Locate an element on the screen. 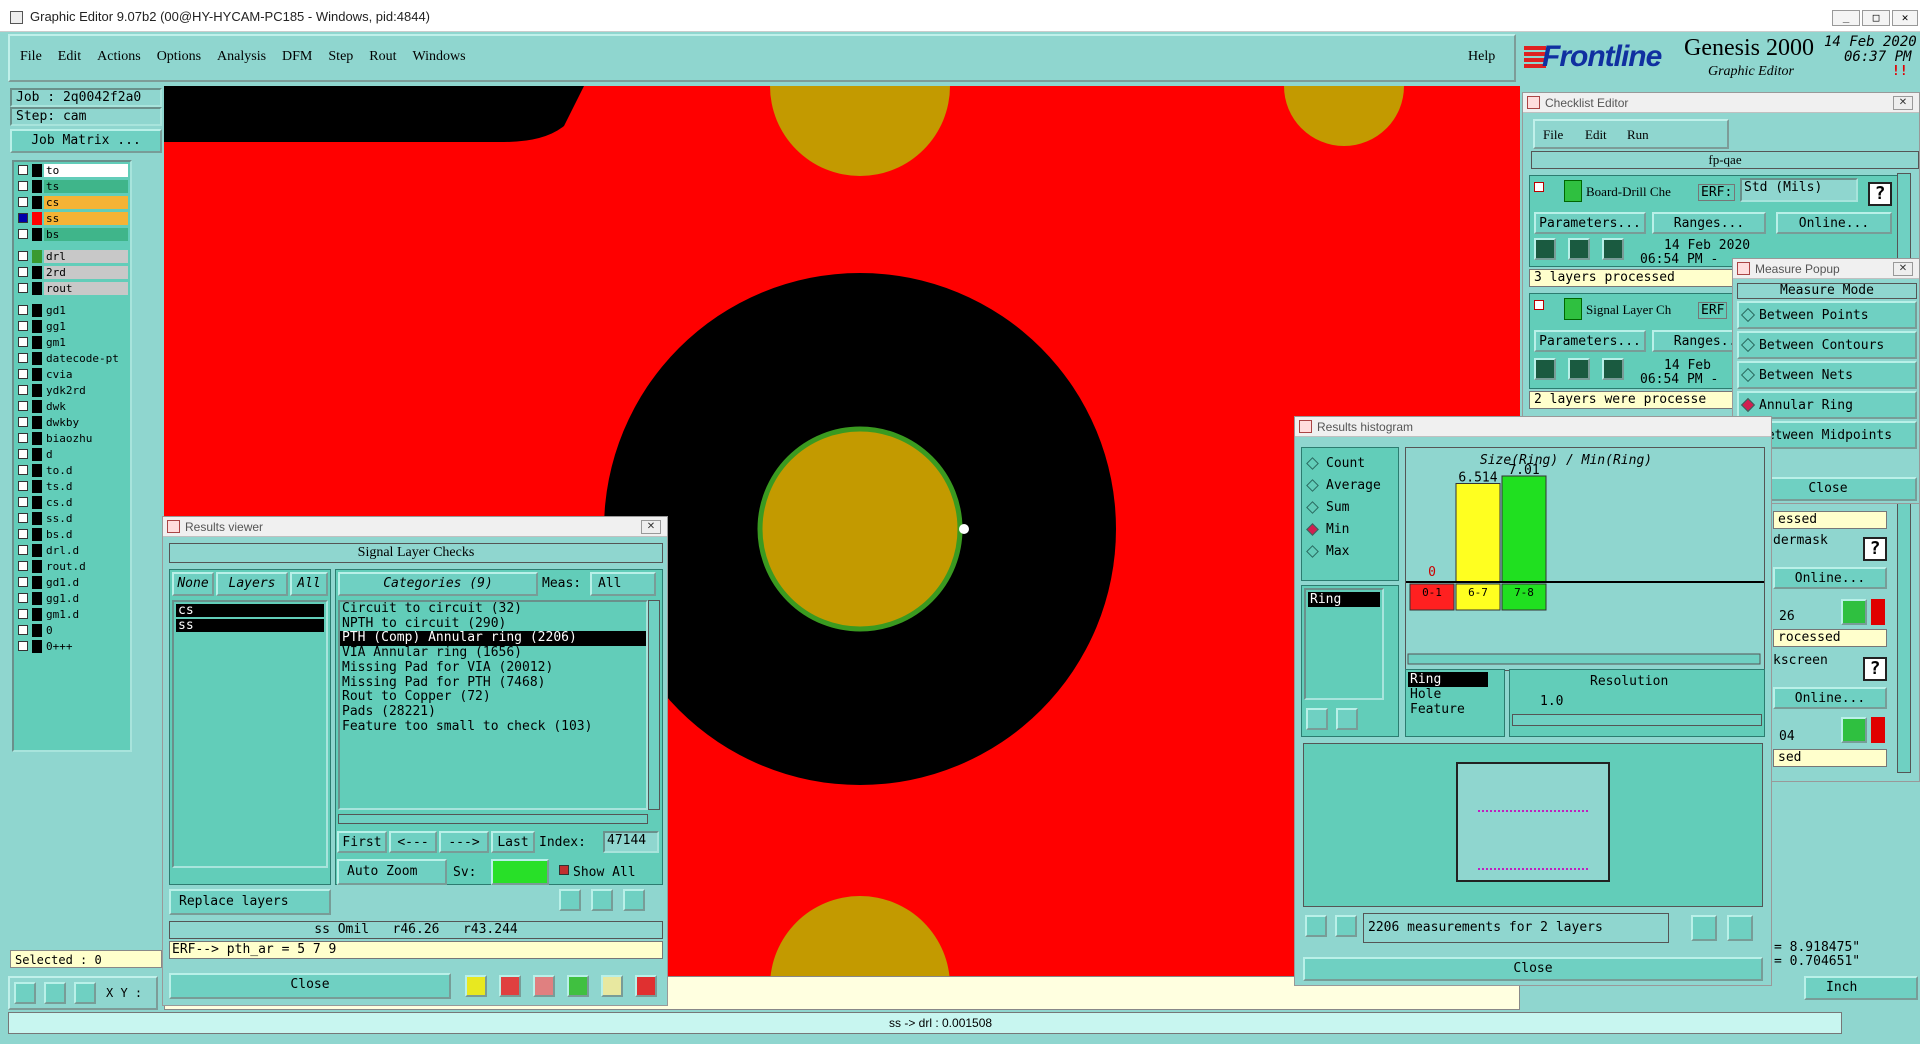 This screenshot has width=1920, height=1044. layer-row: gg1 is located at coordinates (72, 326).